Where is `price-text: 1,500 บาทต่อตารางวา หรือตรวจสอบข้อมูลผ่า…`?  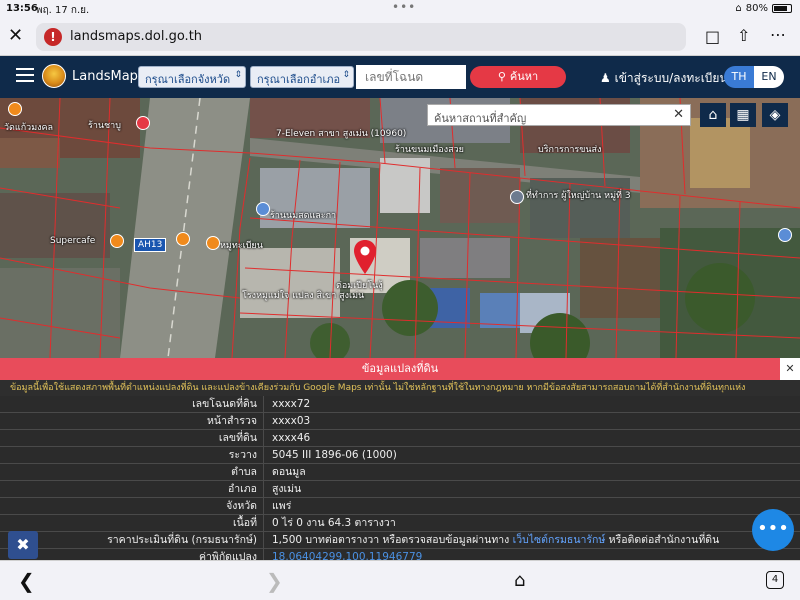
price-text: 1,500 บาทต่อตารางวา หรือตรวจสอบข้อมูลผ่า… is located at coordinates (391, 540).